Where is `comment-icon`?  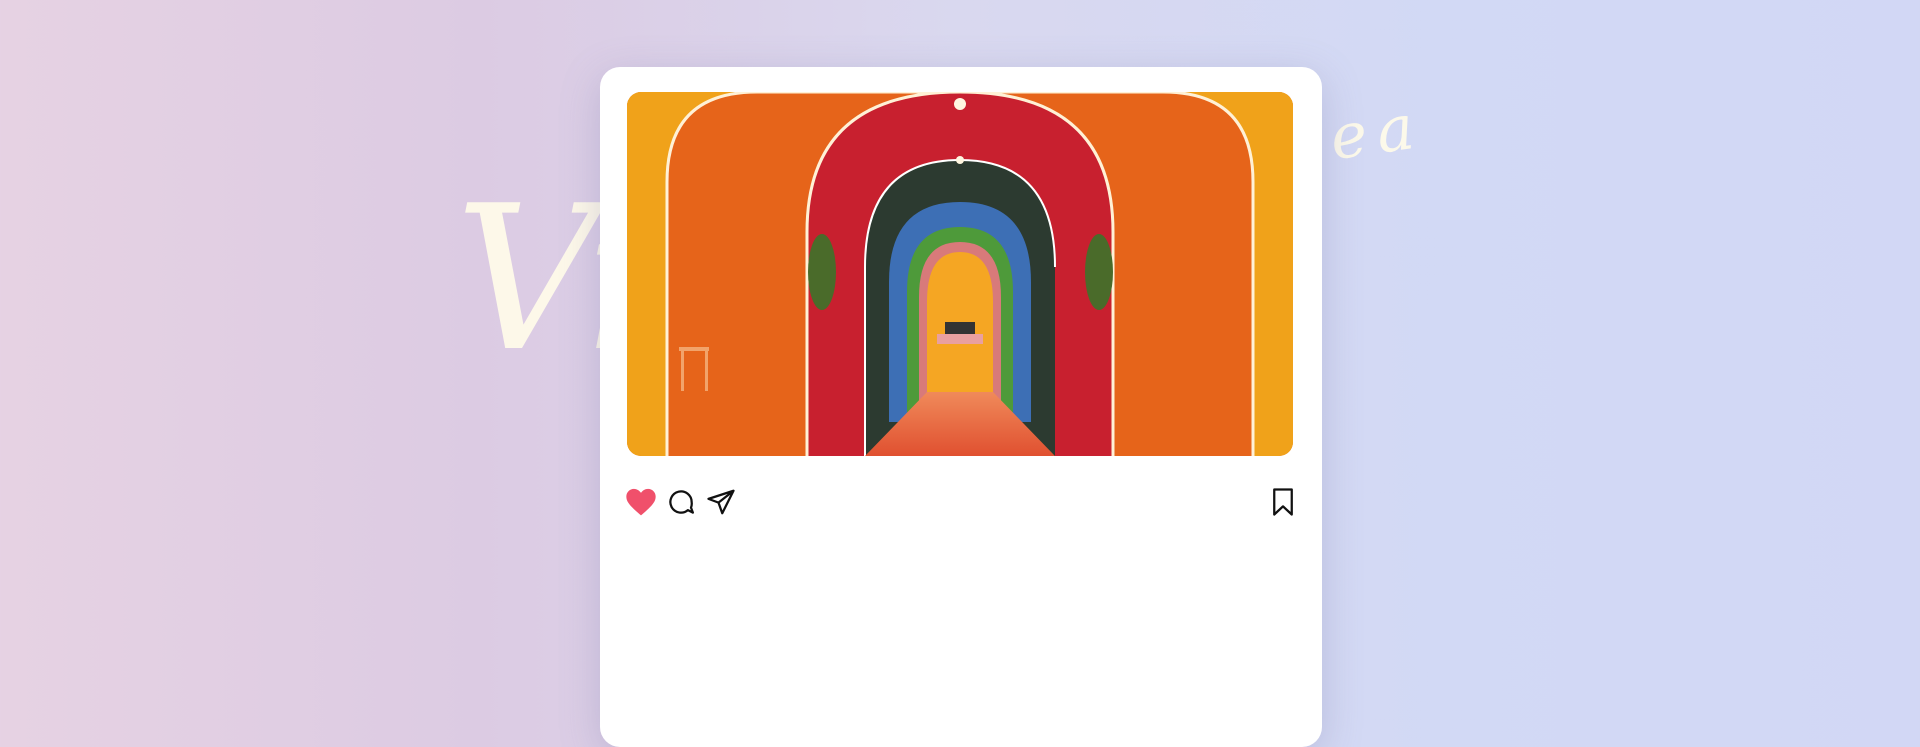
comment-icon is located at coordinates (681, 502).